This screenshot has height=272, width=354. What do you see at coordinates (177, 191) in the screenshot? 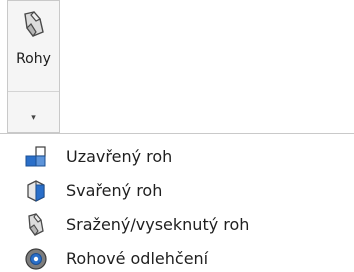
I see `menu-item-welded-corner: Svařený roh` at bounding box center [177, 191].